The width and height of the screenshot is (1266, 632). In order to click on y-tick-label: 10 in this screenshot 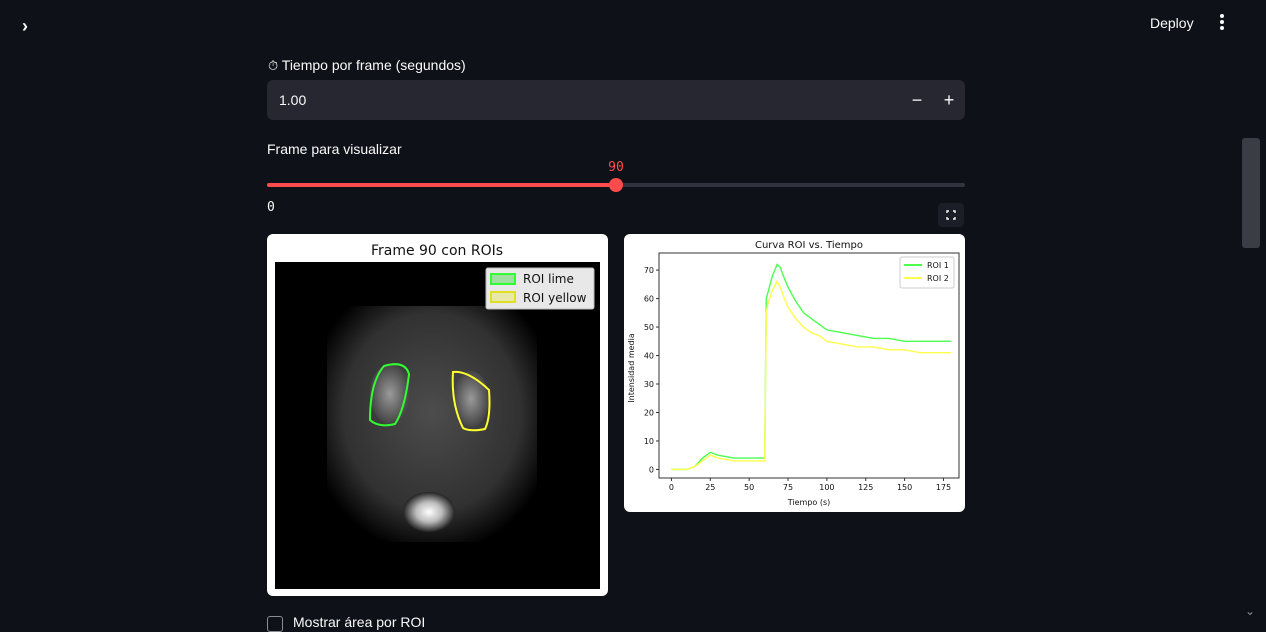, I will do `click(649, 441)`.